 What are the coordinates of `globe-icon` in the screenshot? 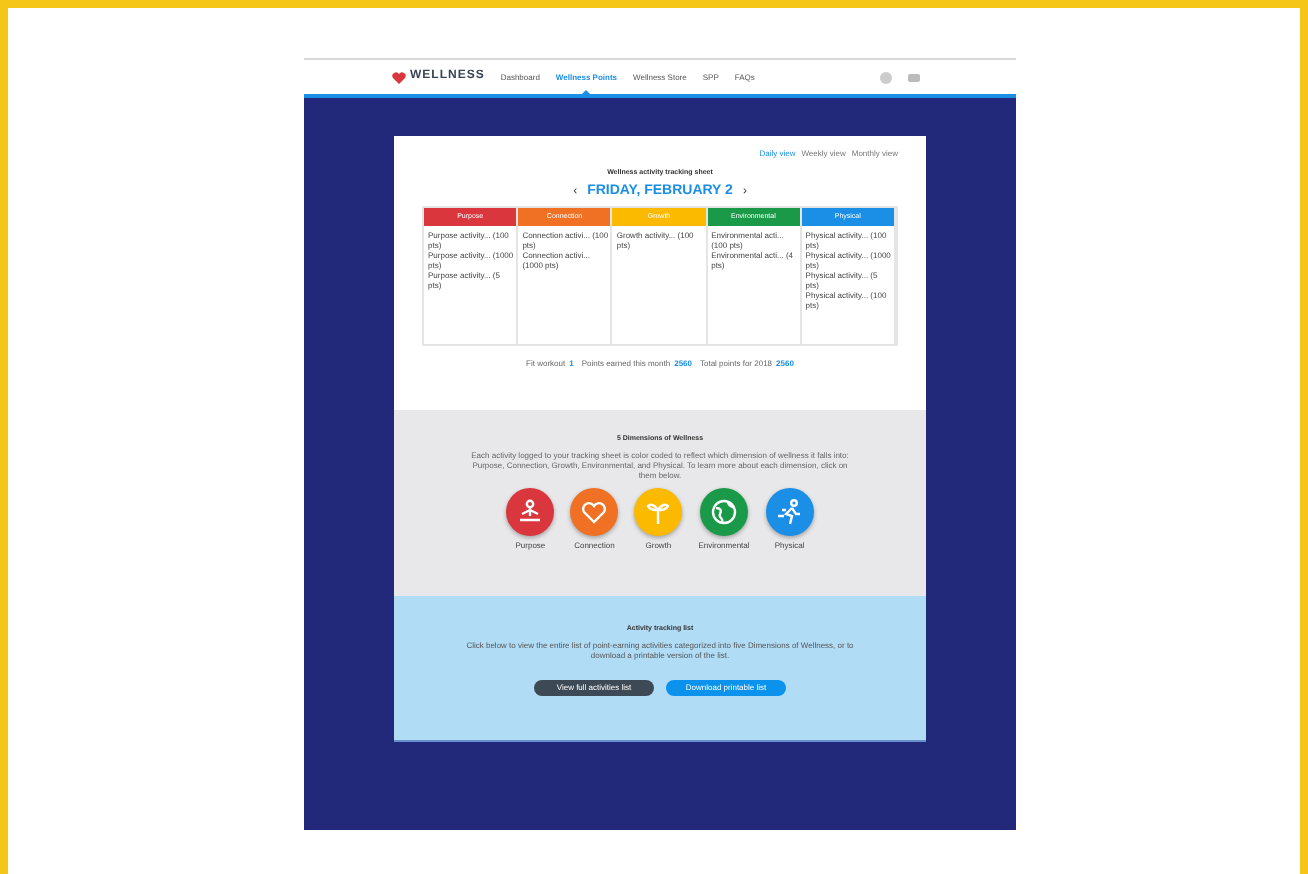 It's located at (723, 512).